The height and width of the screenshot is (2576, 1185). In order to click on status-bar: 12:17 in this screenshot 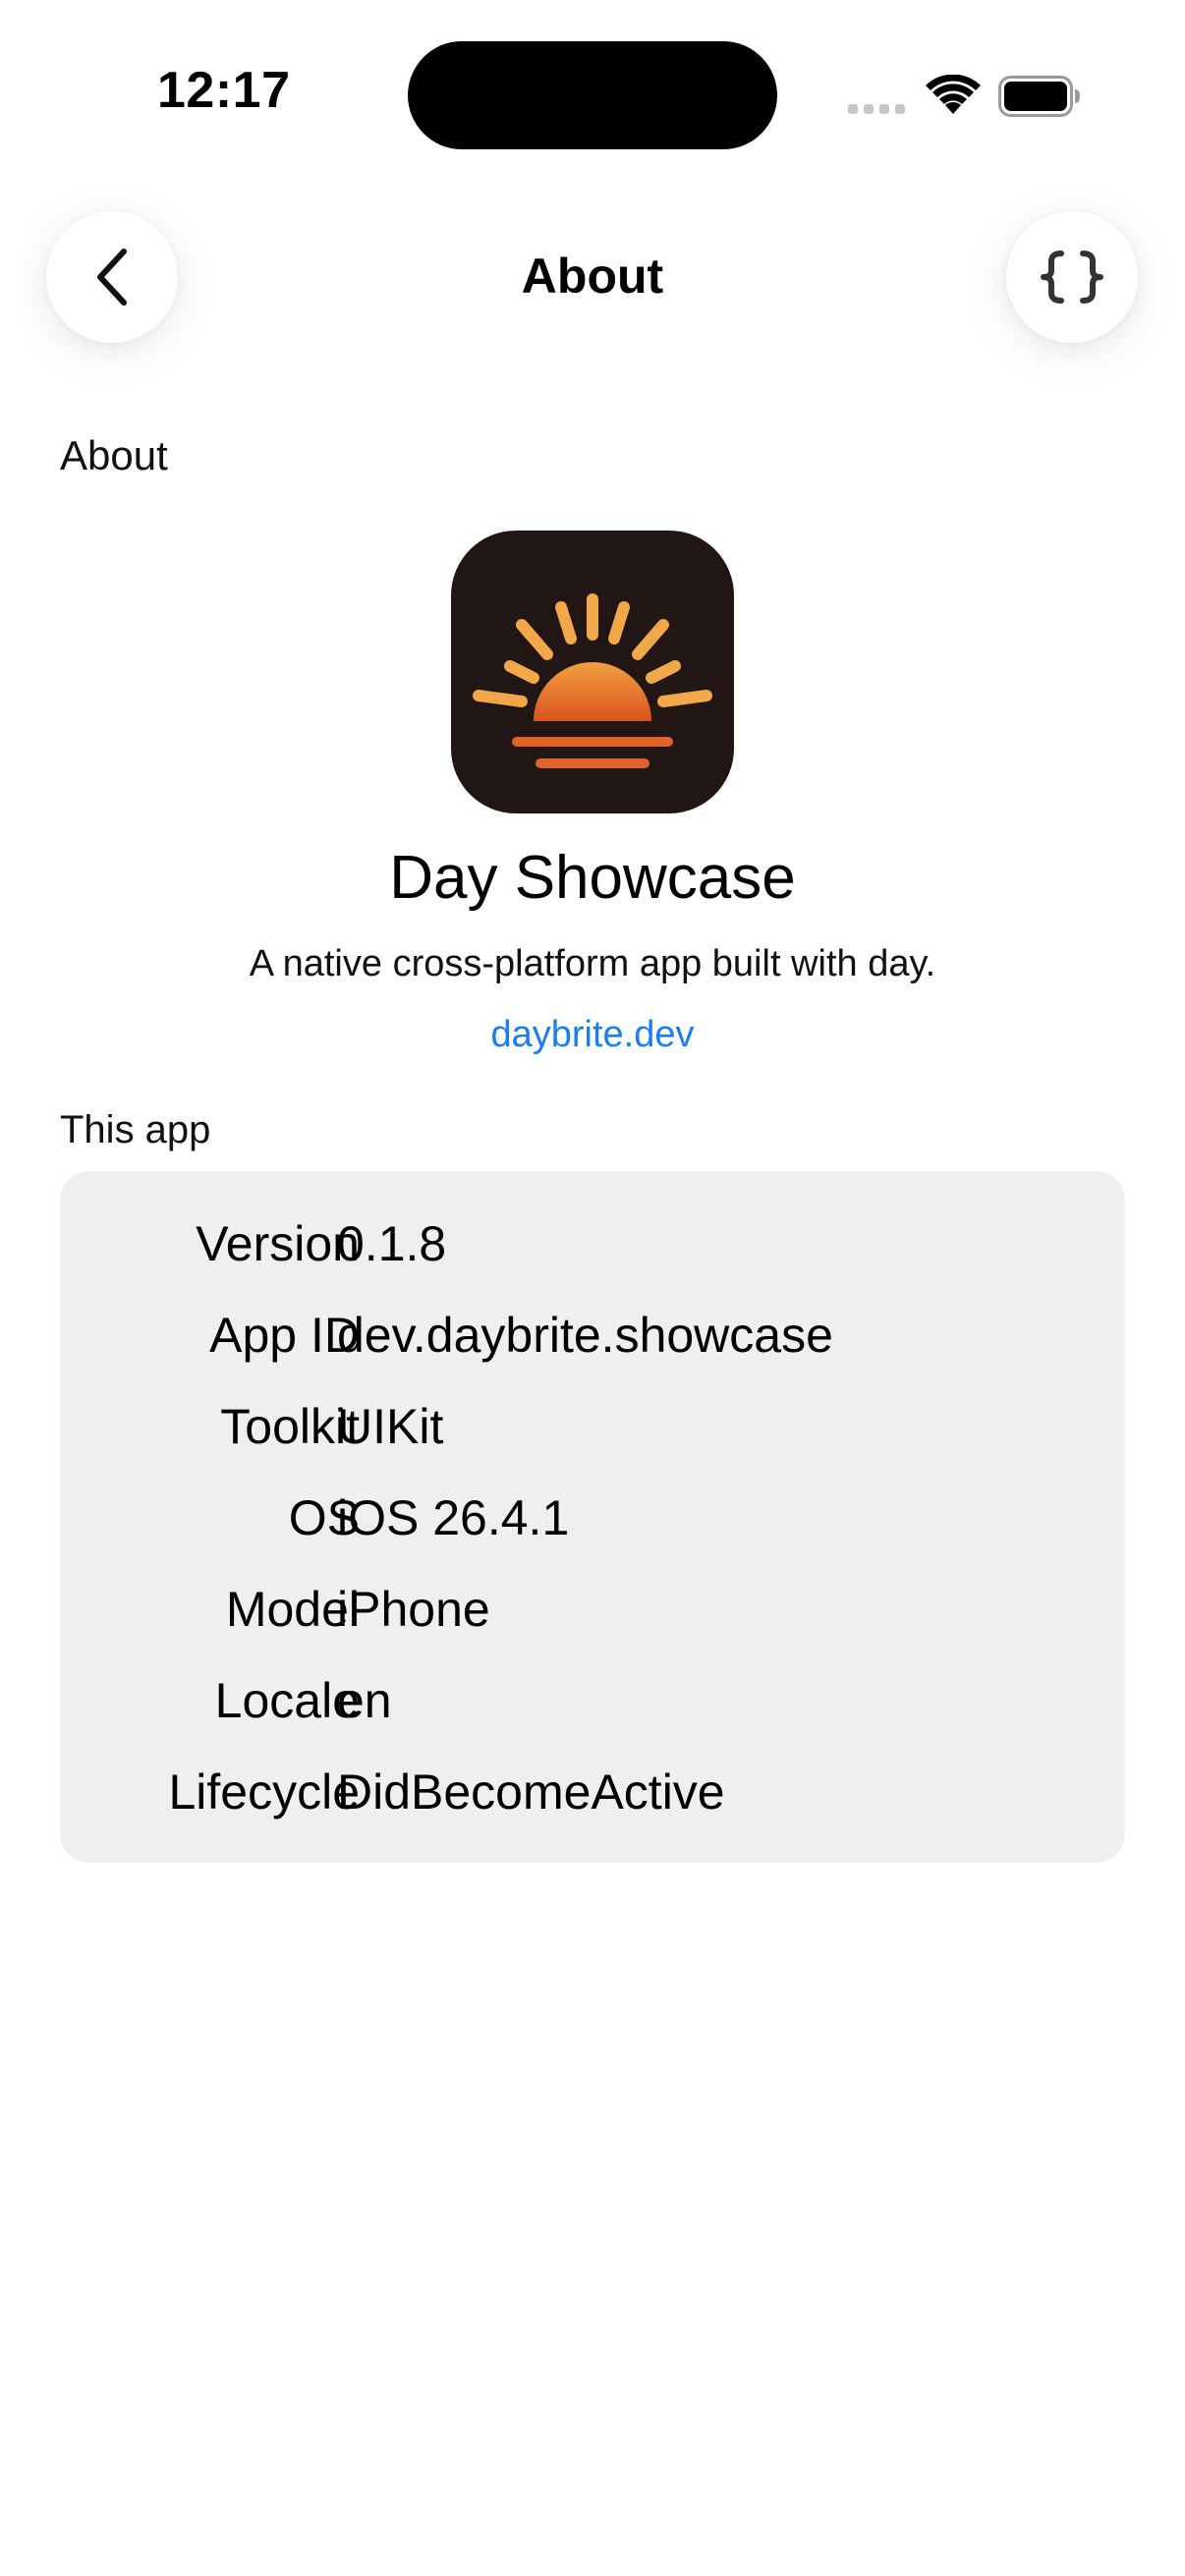, I will do `click(592, 93)`.